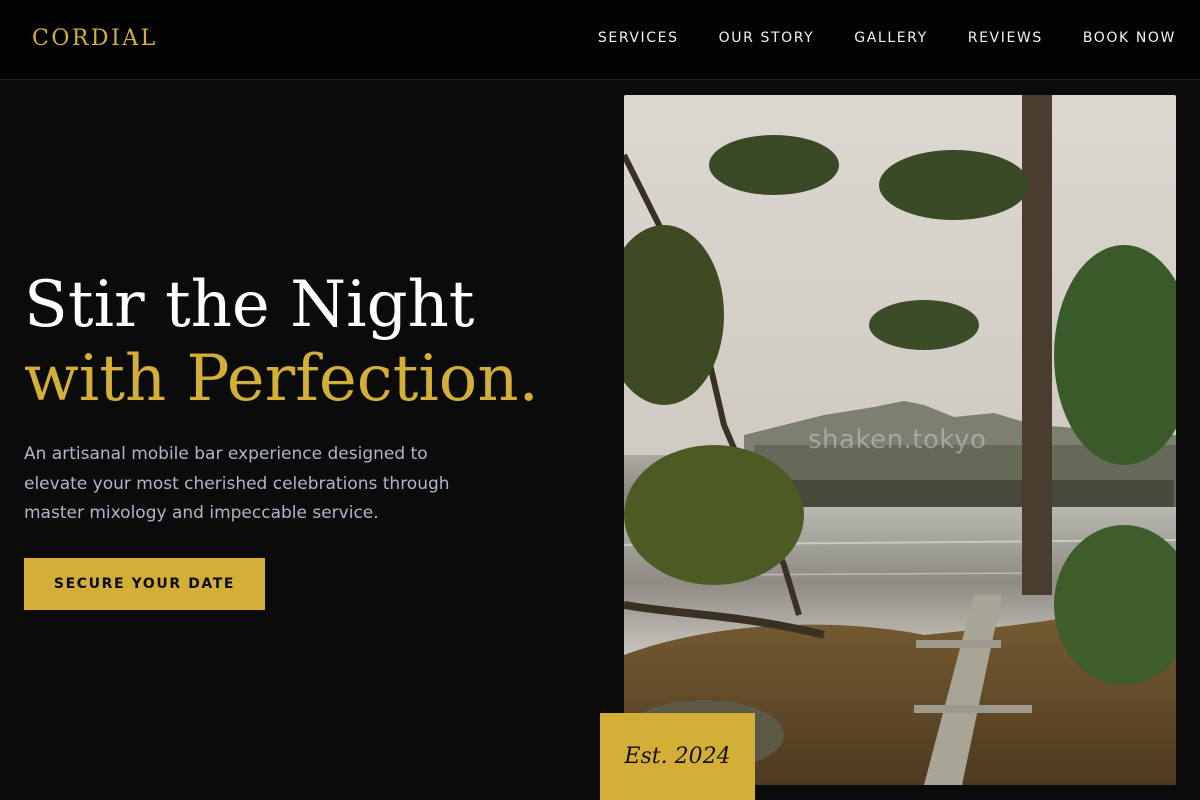 The image size is (1200, 800). I want to click on hero-headline-line-1: Stir the Night, so click(249, 305).